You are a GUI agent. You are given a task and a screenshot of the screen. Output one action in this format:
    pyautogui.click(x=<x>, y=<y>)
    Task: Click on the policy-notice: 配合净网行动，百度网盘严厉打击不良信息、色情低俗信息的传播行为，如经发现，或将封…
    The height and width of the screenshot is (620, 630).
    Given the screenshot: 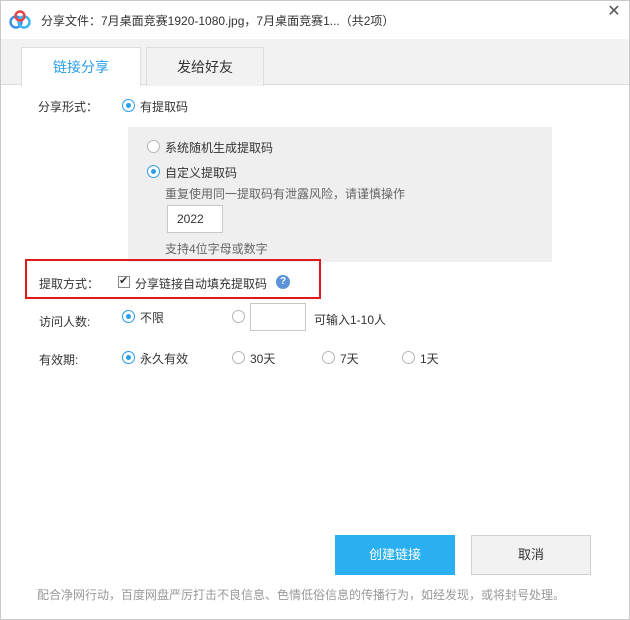 What is the action you would take?
    pyautogui.click(x=301, y=595)
    